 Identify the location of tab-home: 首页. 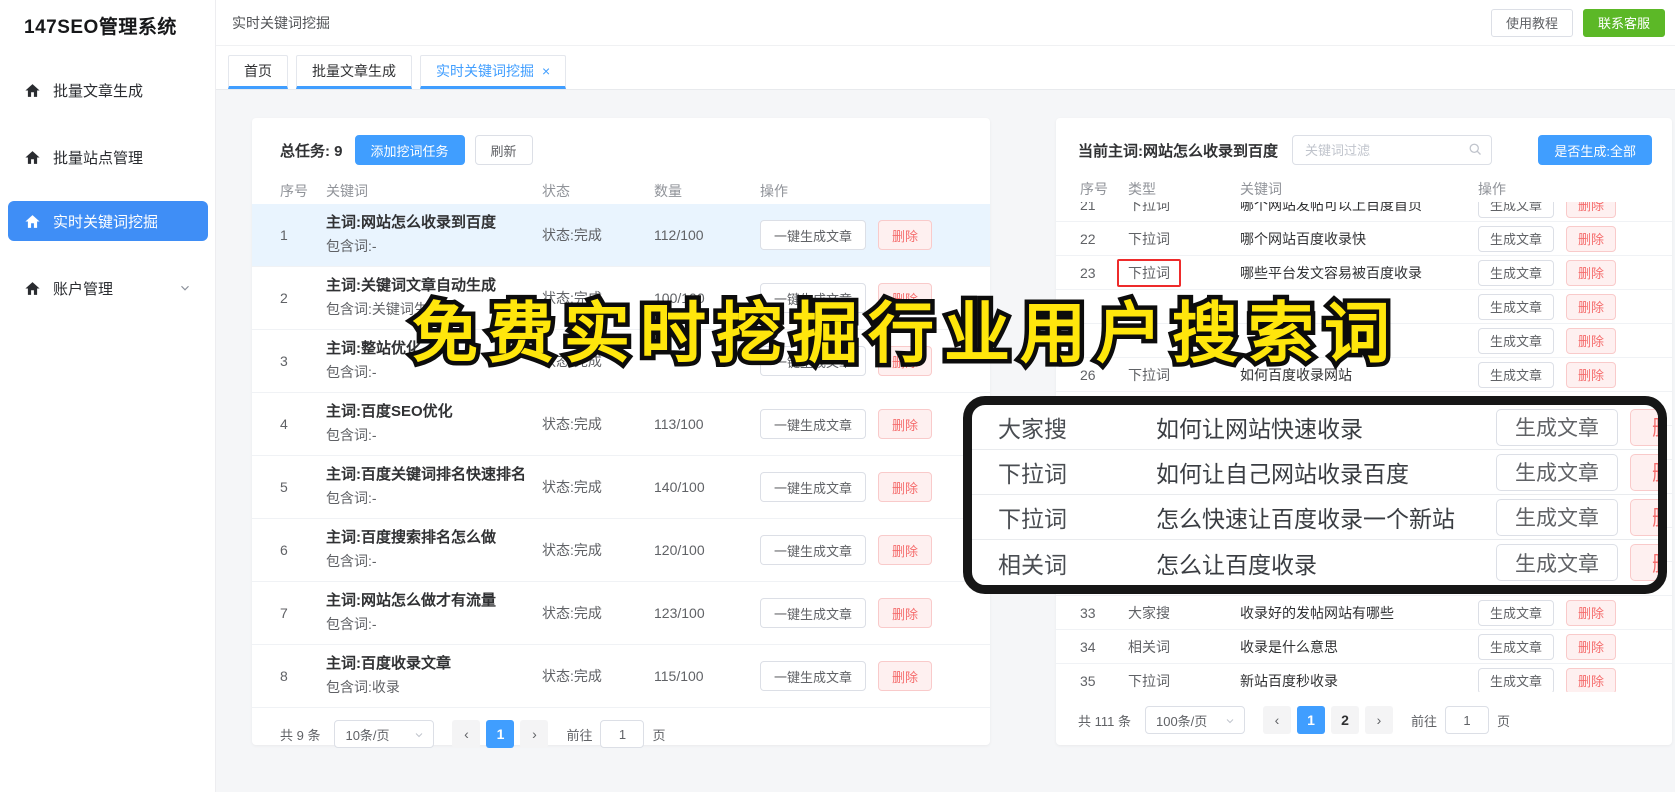
(258, 72).